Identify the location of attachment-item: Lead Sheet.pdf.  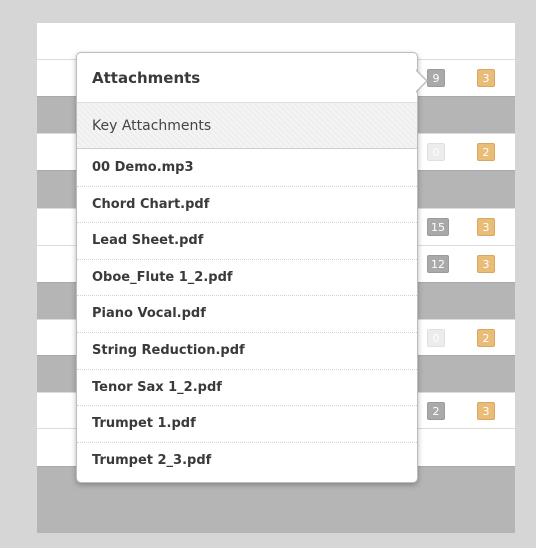
(247, 241).